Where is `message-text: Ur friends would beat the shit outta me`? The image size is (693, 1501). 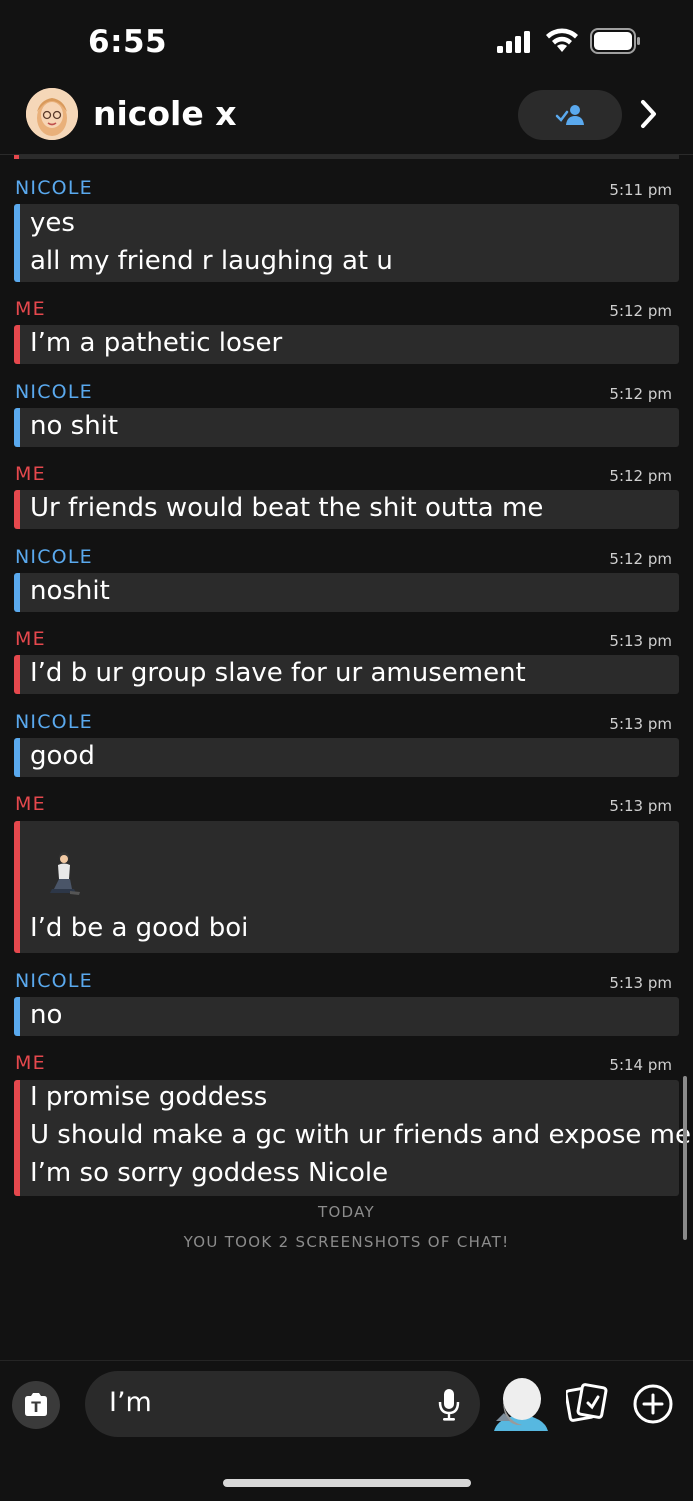
message-text: Ur friends would beat the shit outta me is located at coordinates (287, 508).